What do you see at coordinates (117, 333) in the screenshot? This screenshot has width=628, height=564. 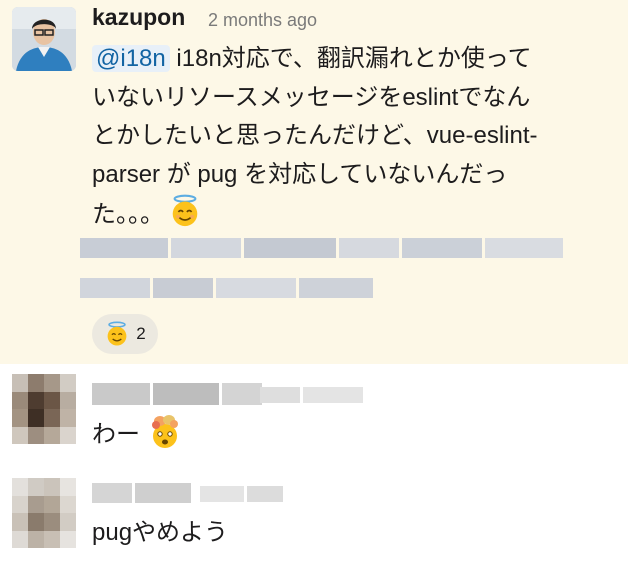 I see `innocent-face-icon` at bounding box center [117, 333].